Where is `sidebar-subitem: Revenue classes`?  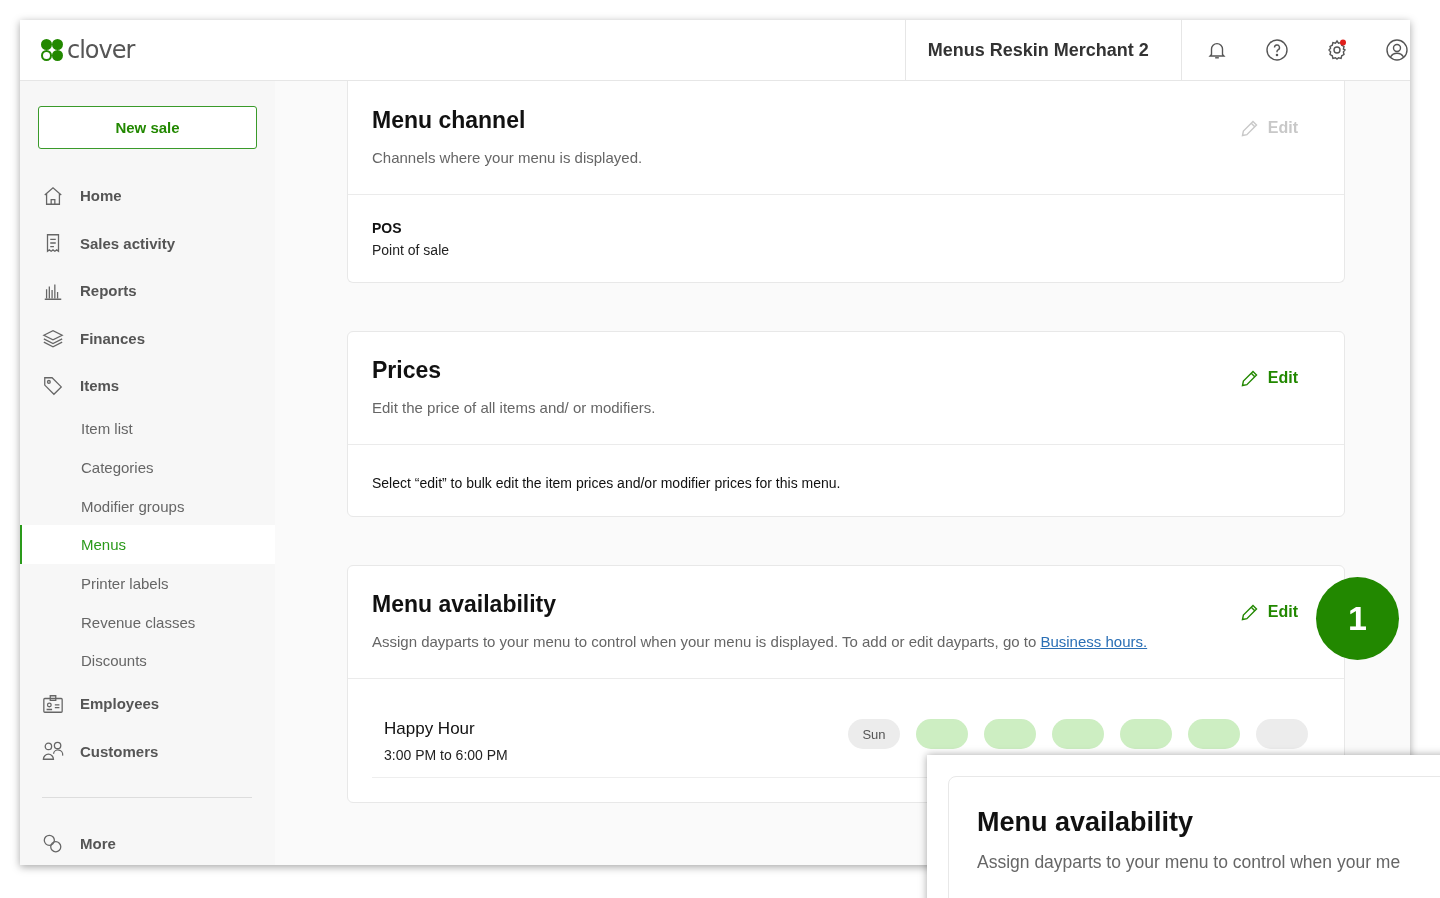
sidebar-subitem: Revenue classes is located at coordinates (147, 622).